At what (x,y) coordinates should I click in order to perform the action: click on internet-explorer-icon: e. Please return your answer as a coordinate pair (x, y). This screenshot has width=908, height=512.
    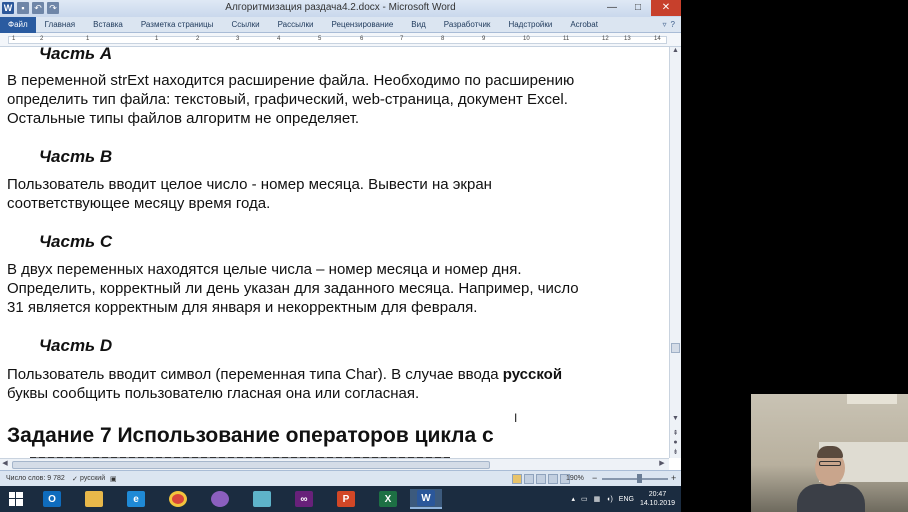
    Looking at the image, I should click on (136, 499).